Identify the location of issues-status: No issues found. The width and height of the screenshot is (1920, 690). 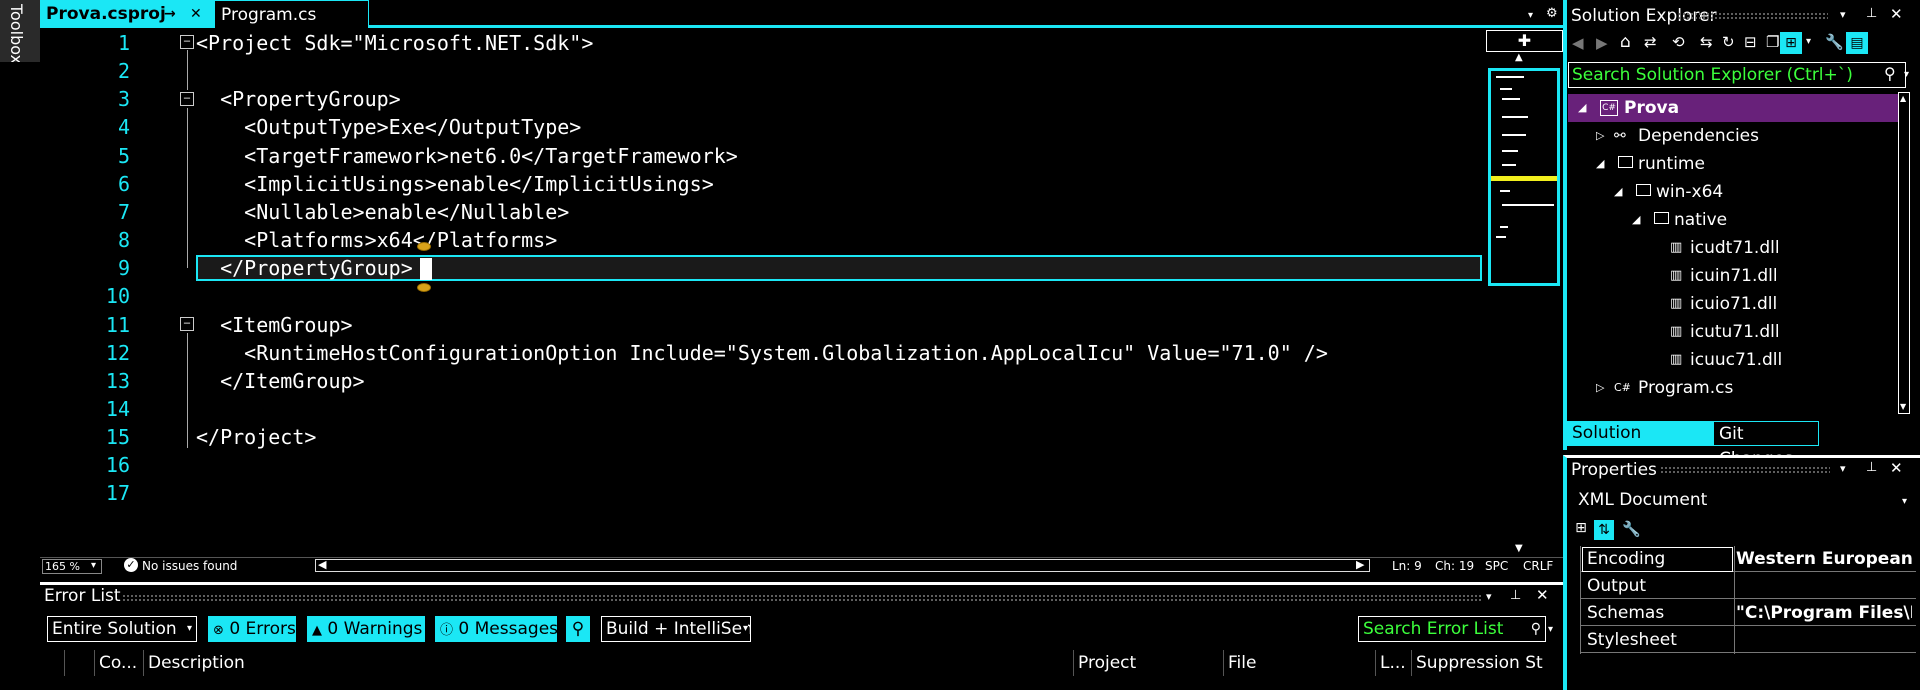
(189, 566).